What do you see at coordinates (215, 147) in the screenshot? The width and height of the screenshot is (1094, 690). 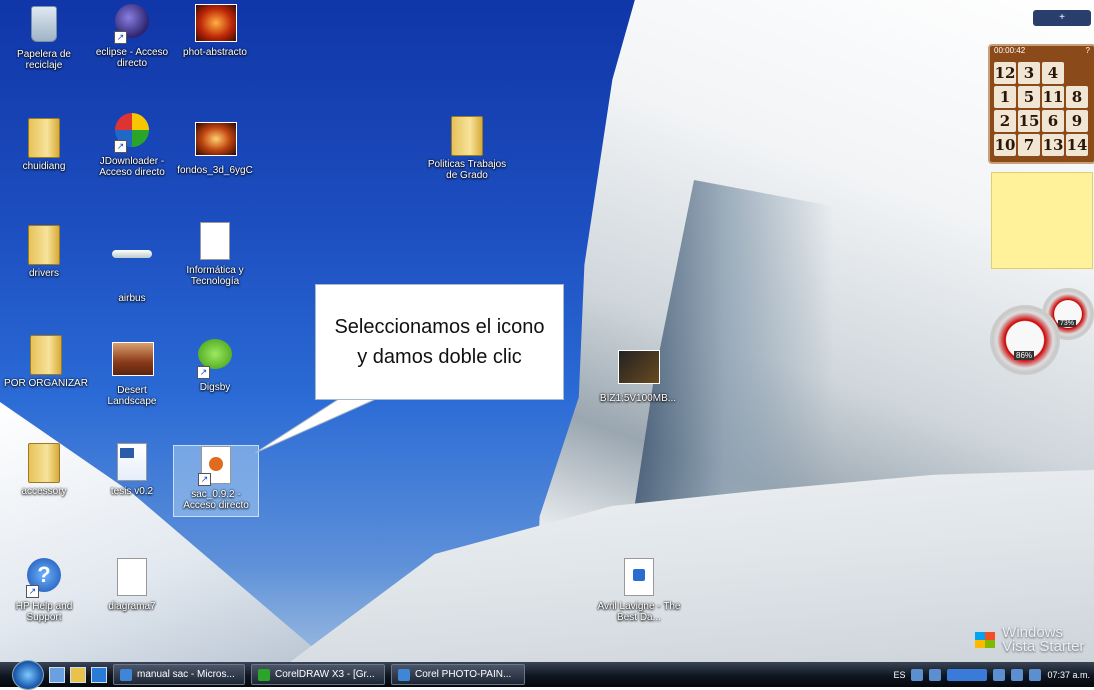 I see `desktop-icon-fondos-3d: fondos_3d_6ygC` at bounding box center [215, 147].